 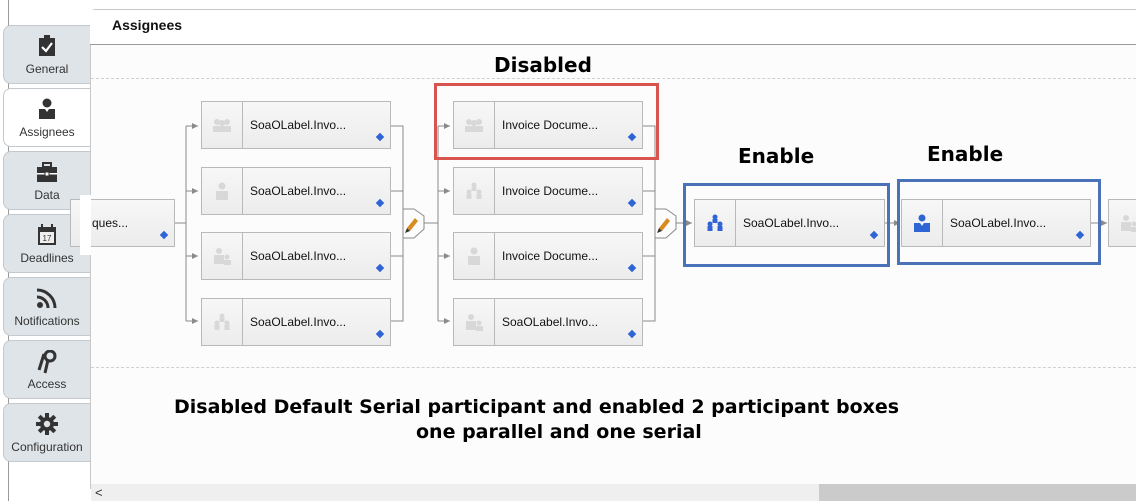 I want to click on horizontal-scrollbar: <, so click(x=613, y=492).